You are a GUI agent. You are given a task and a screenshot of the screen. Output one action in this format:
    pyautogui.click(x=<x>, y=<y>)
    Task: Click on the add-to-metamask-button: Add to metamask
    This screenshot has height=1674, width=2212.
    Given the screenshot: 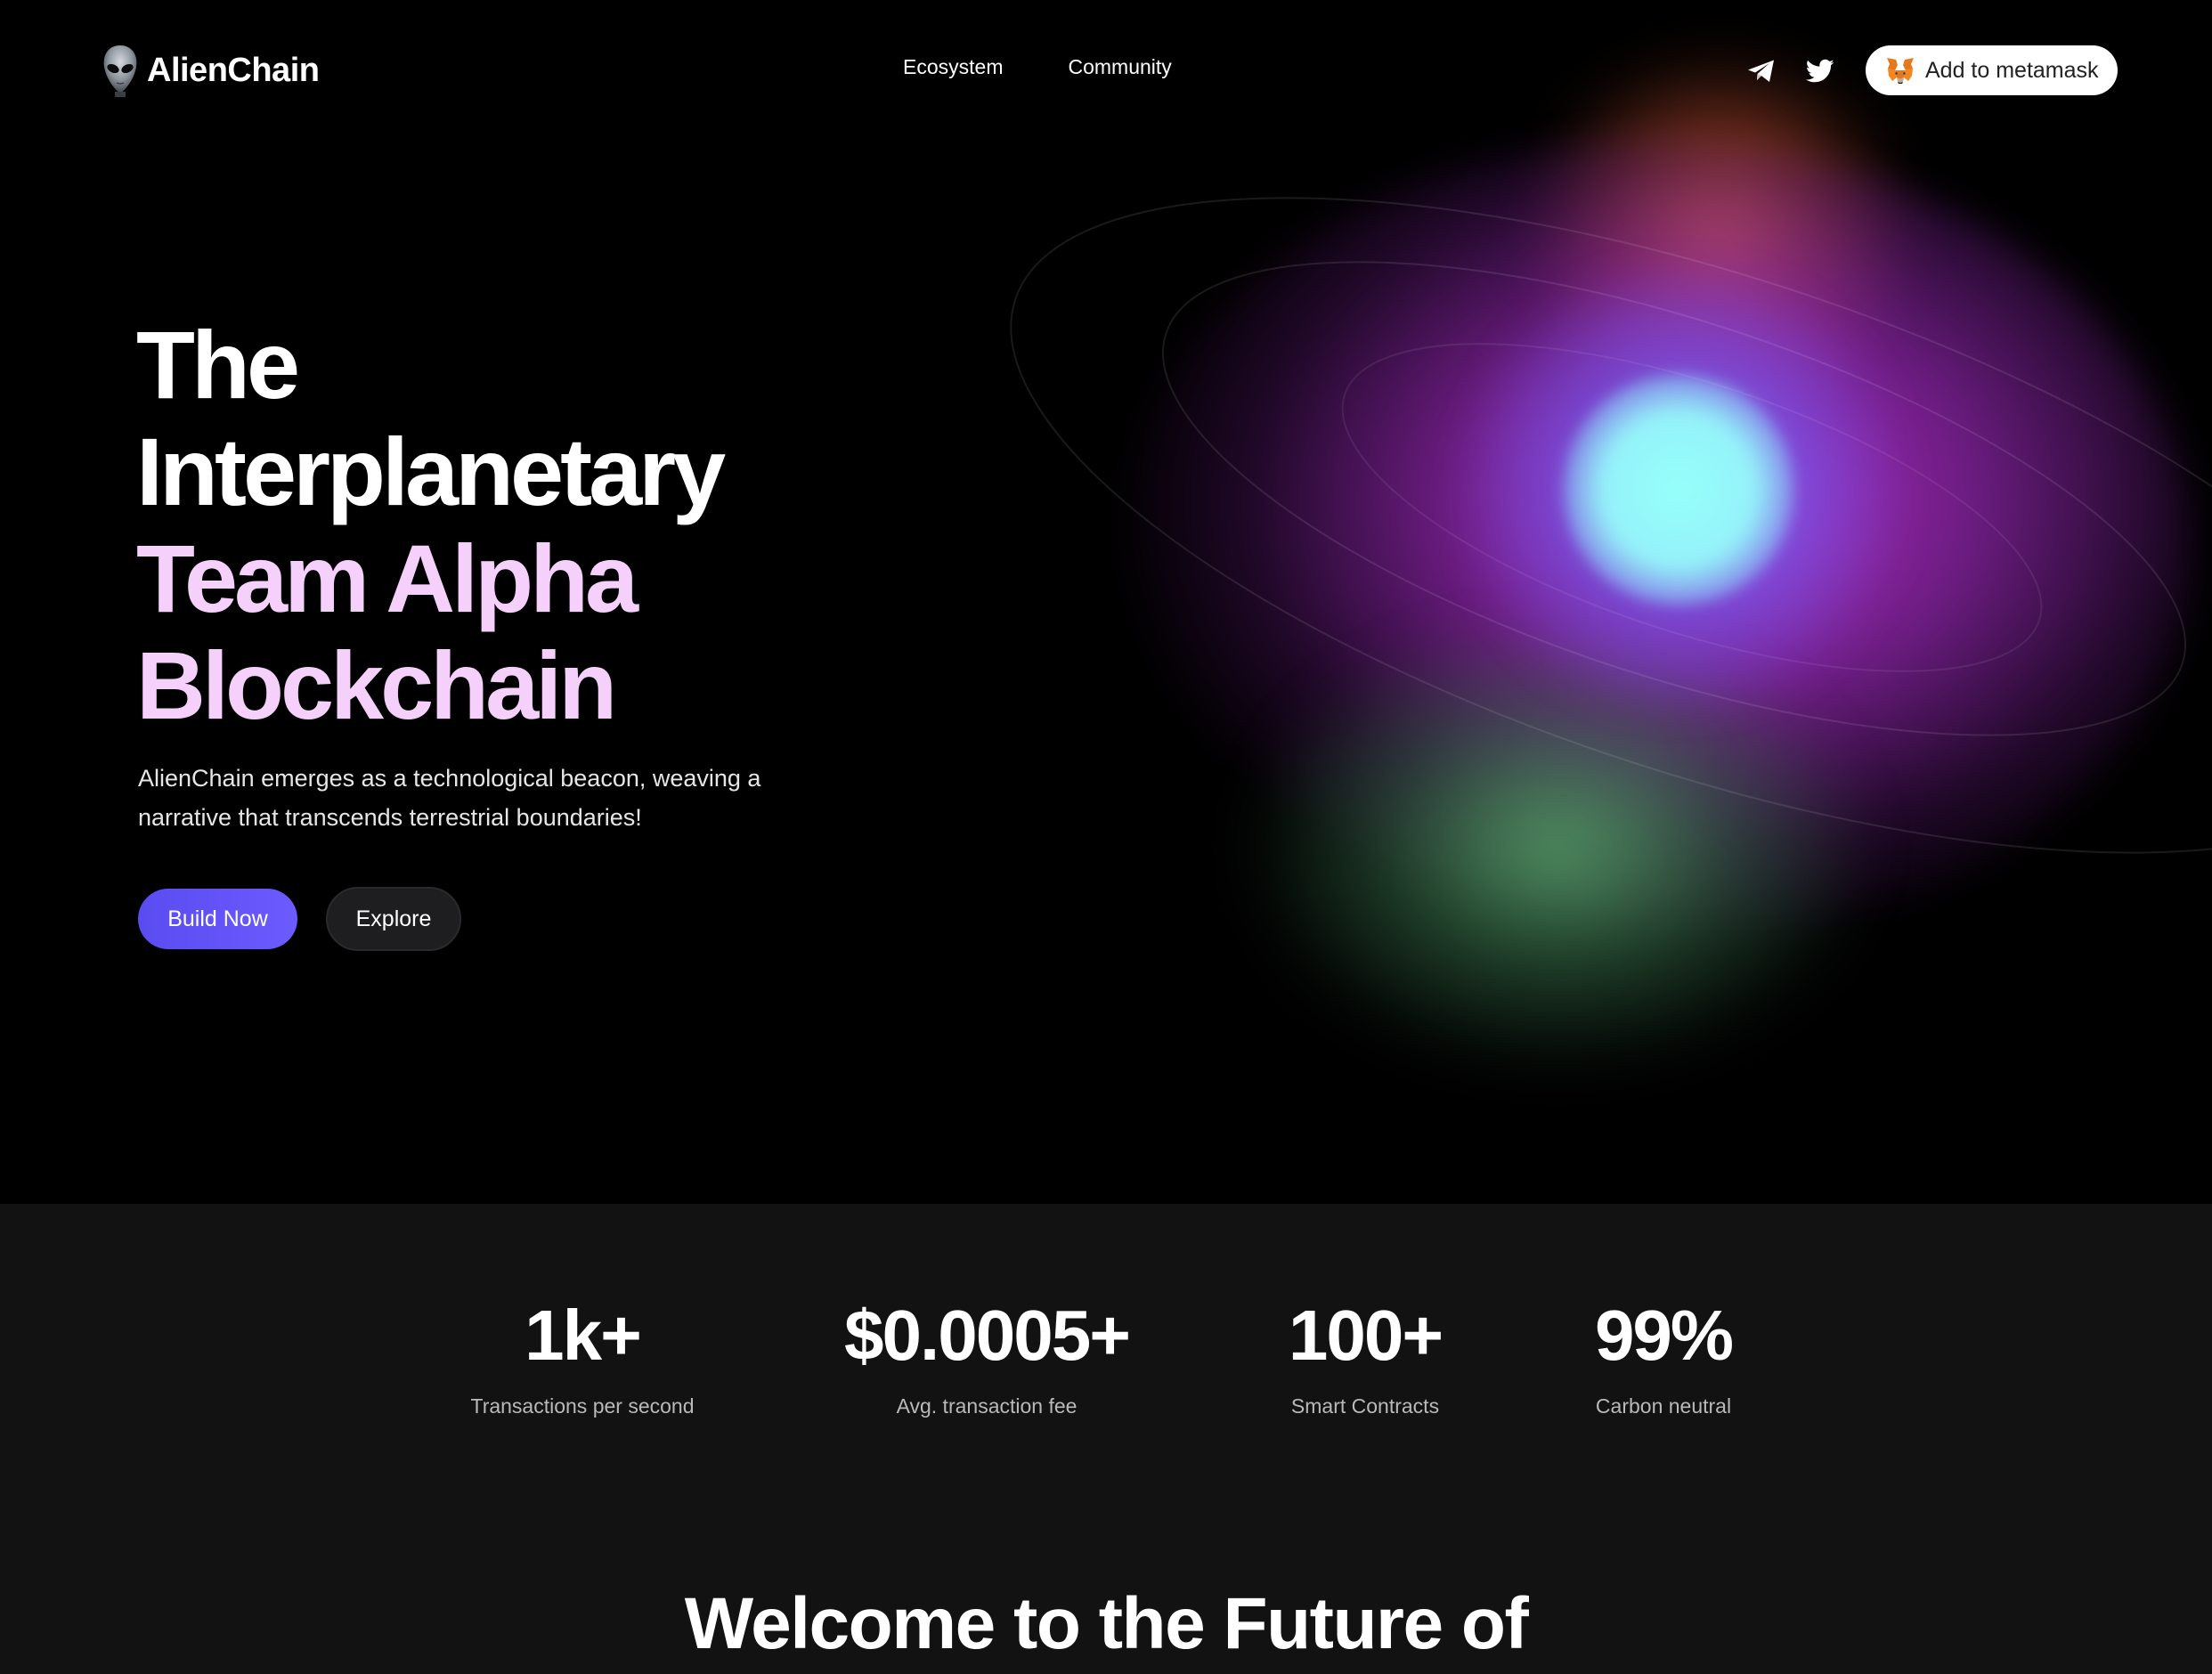 What is the action you would take?
    pyautogui.click(x=1992, y=70)
    